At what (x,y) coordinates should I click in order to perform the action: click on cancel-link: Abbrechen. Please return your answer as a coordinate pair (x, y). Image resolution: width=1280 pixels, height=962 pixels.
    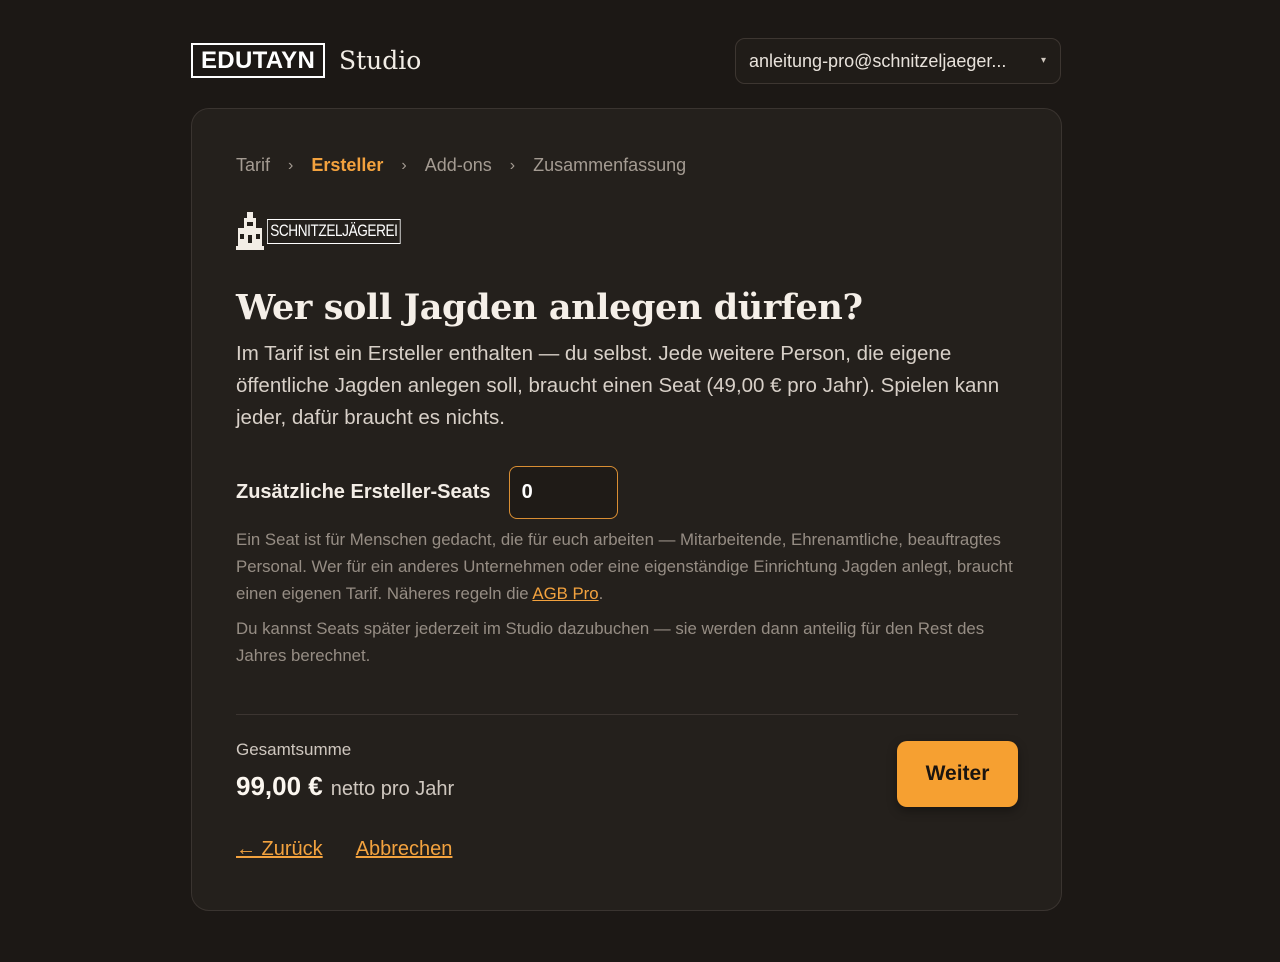
    Looking at the image, I should click on (404, 849).